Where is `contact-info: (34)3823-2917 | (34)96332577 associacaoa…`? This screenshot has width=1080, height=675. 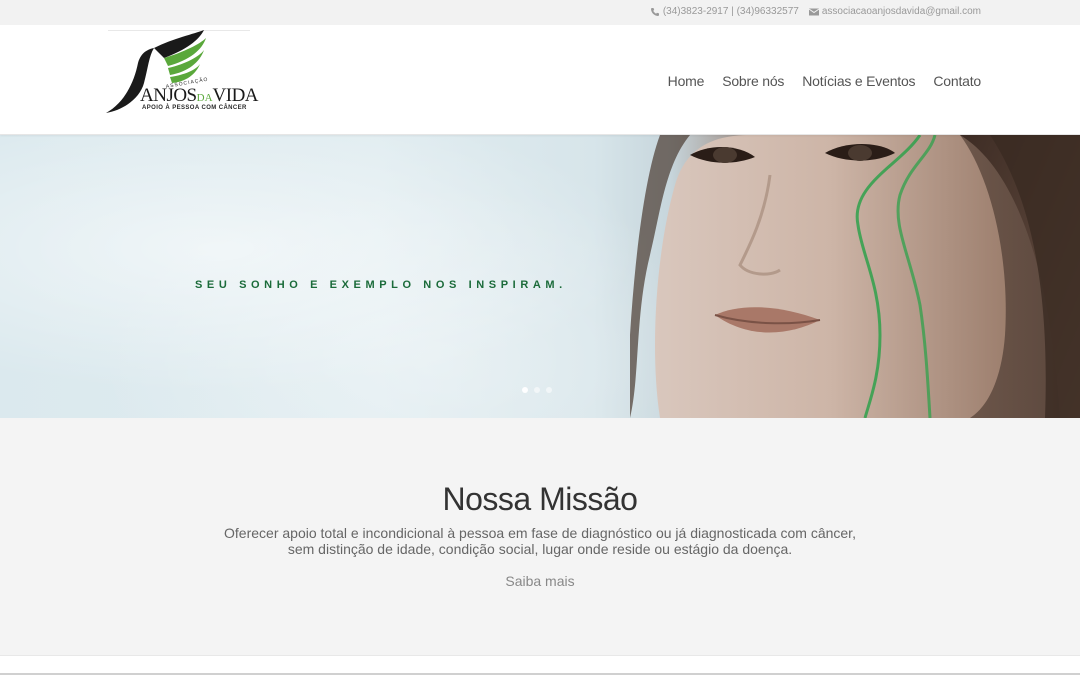 contact-info: (34)3823-2917 | (34)96332577 associacaoa… is located at coordinates (815, 11).